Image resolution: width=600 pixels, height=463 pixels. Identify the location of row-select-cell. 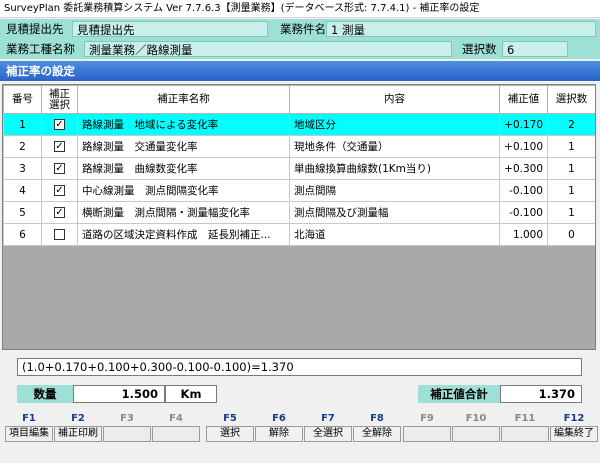
(59, 234).